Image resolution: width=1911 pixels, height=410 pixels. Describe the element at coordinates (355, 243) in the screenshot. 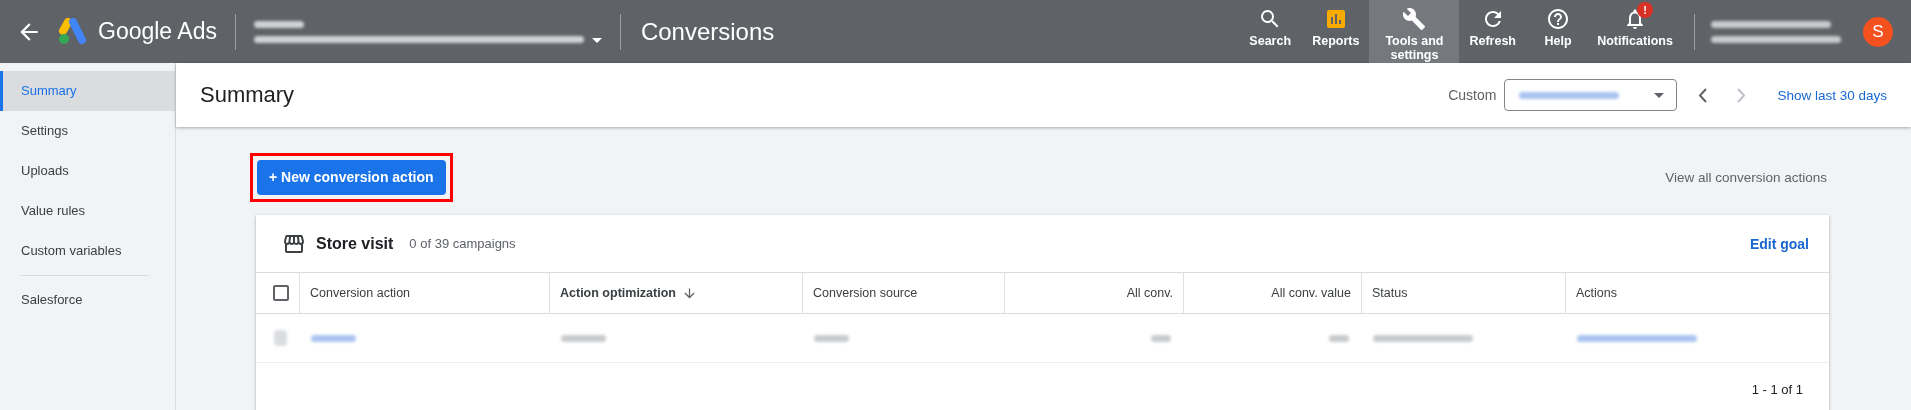

I see `card-title: Store visit` at that location.